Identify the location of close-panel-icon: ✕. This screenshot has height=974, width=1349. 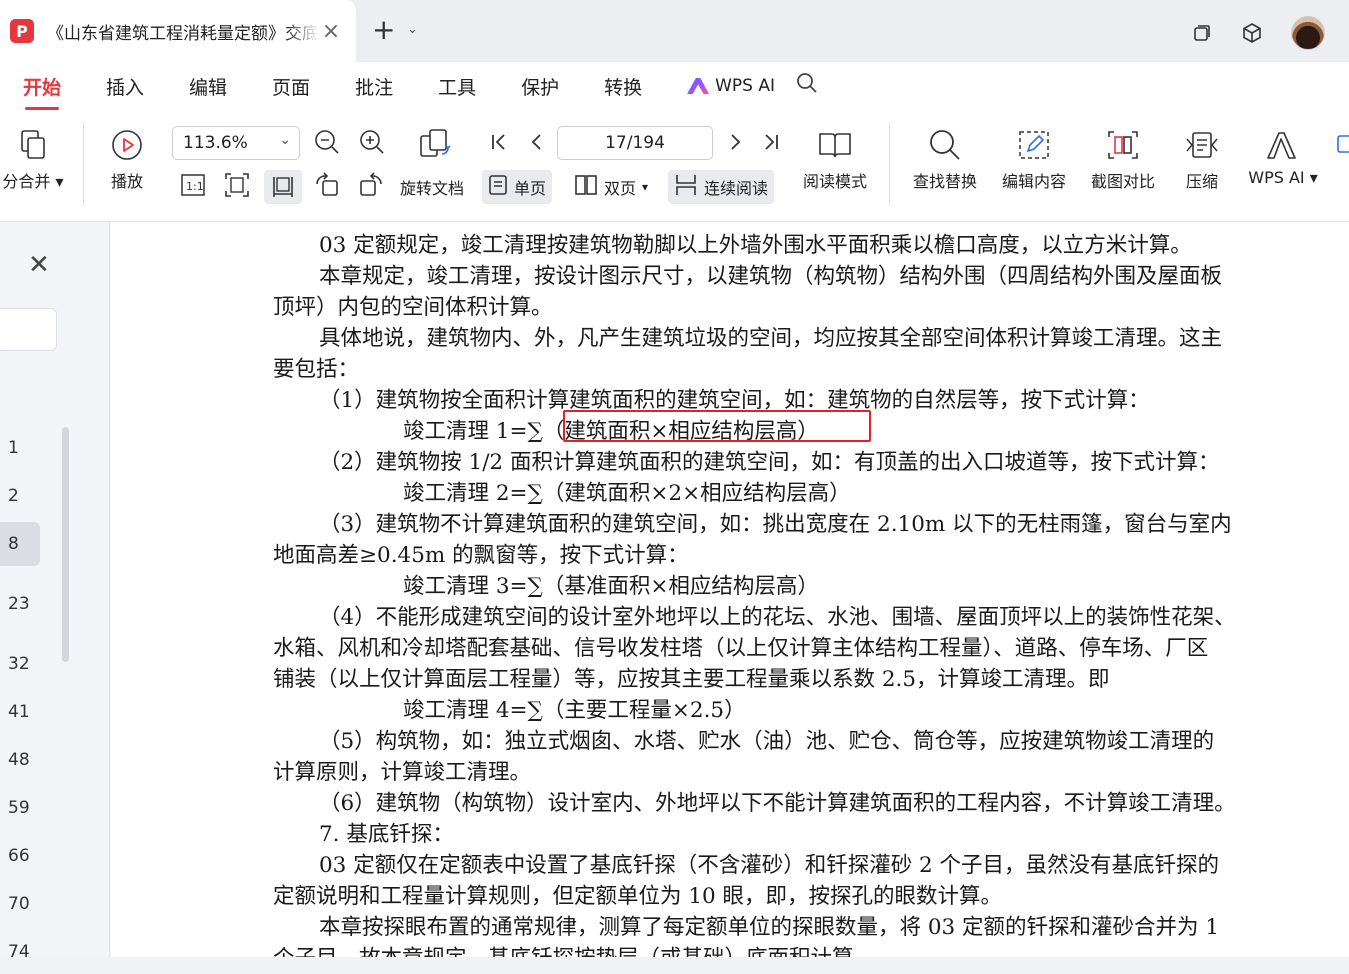
(39, 265).